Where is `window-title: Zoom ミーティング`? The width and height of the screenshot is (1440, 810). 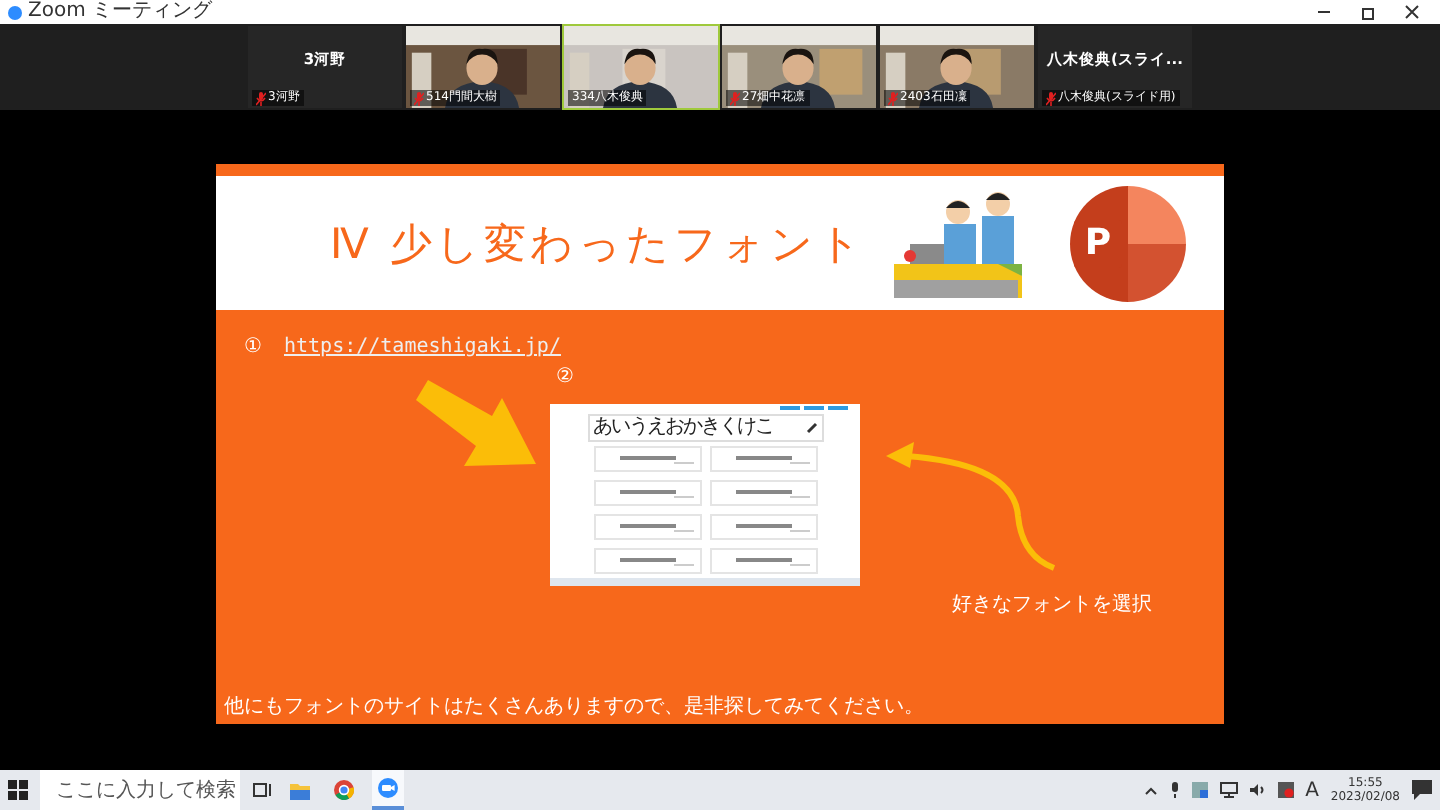 window-title: Zoom ミーティング is located at coordinates (120, 12).